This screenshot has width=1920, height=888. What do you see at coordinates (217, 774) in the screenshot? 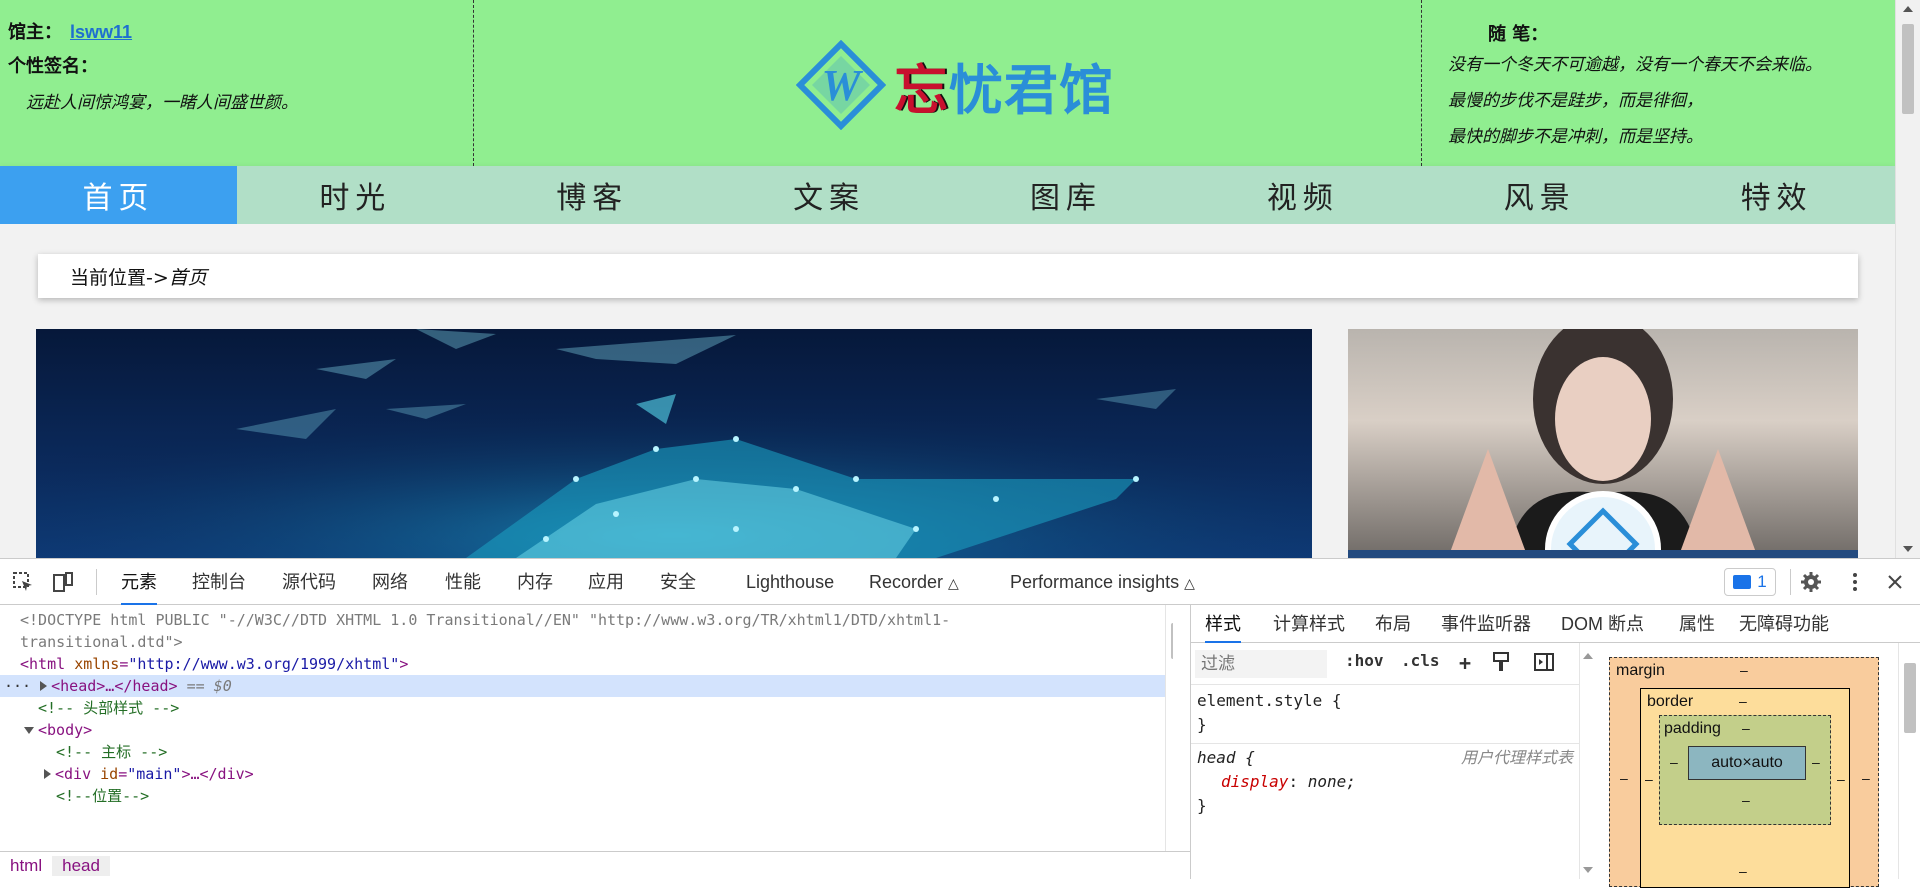
I see `div-tag-close: >…</div>` at bounding box center [217, 774].